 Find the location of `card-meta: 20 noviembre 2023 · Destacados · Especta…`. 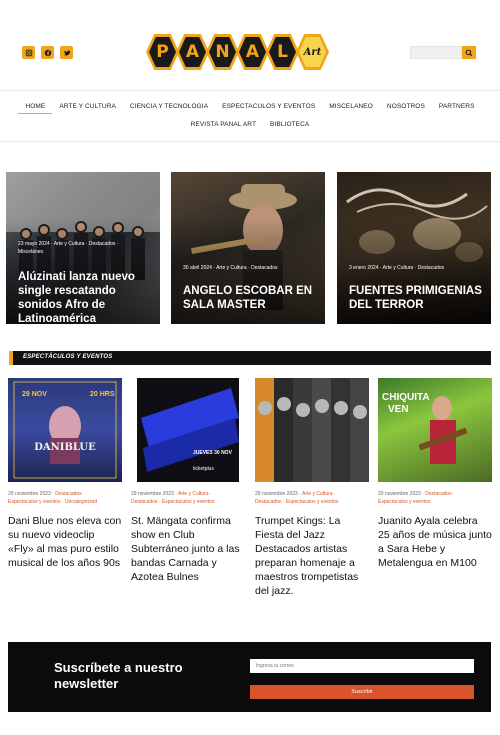

card-meta: 20 noviembre 2023 · Destacados · Especta… is located at coordinates (416, 498).